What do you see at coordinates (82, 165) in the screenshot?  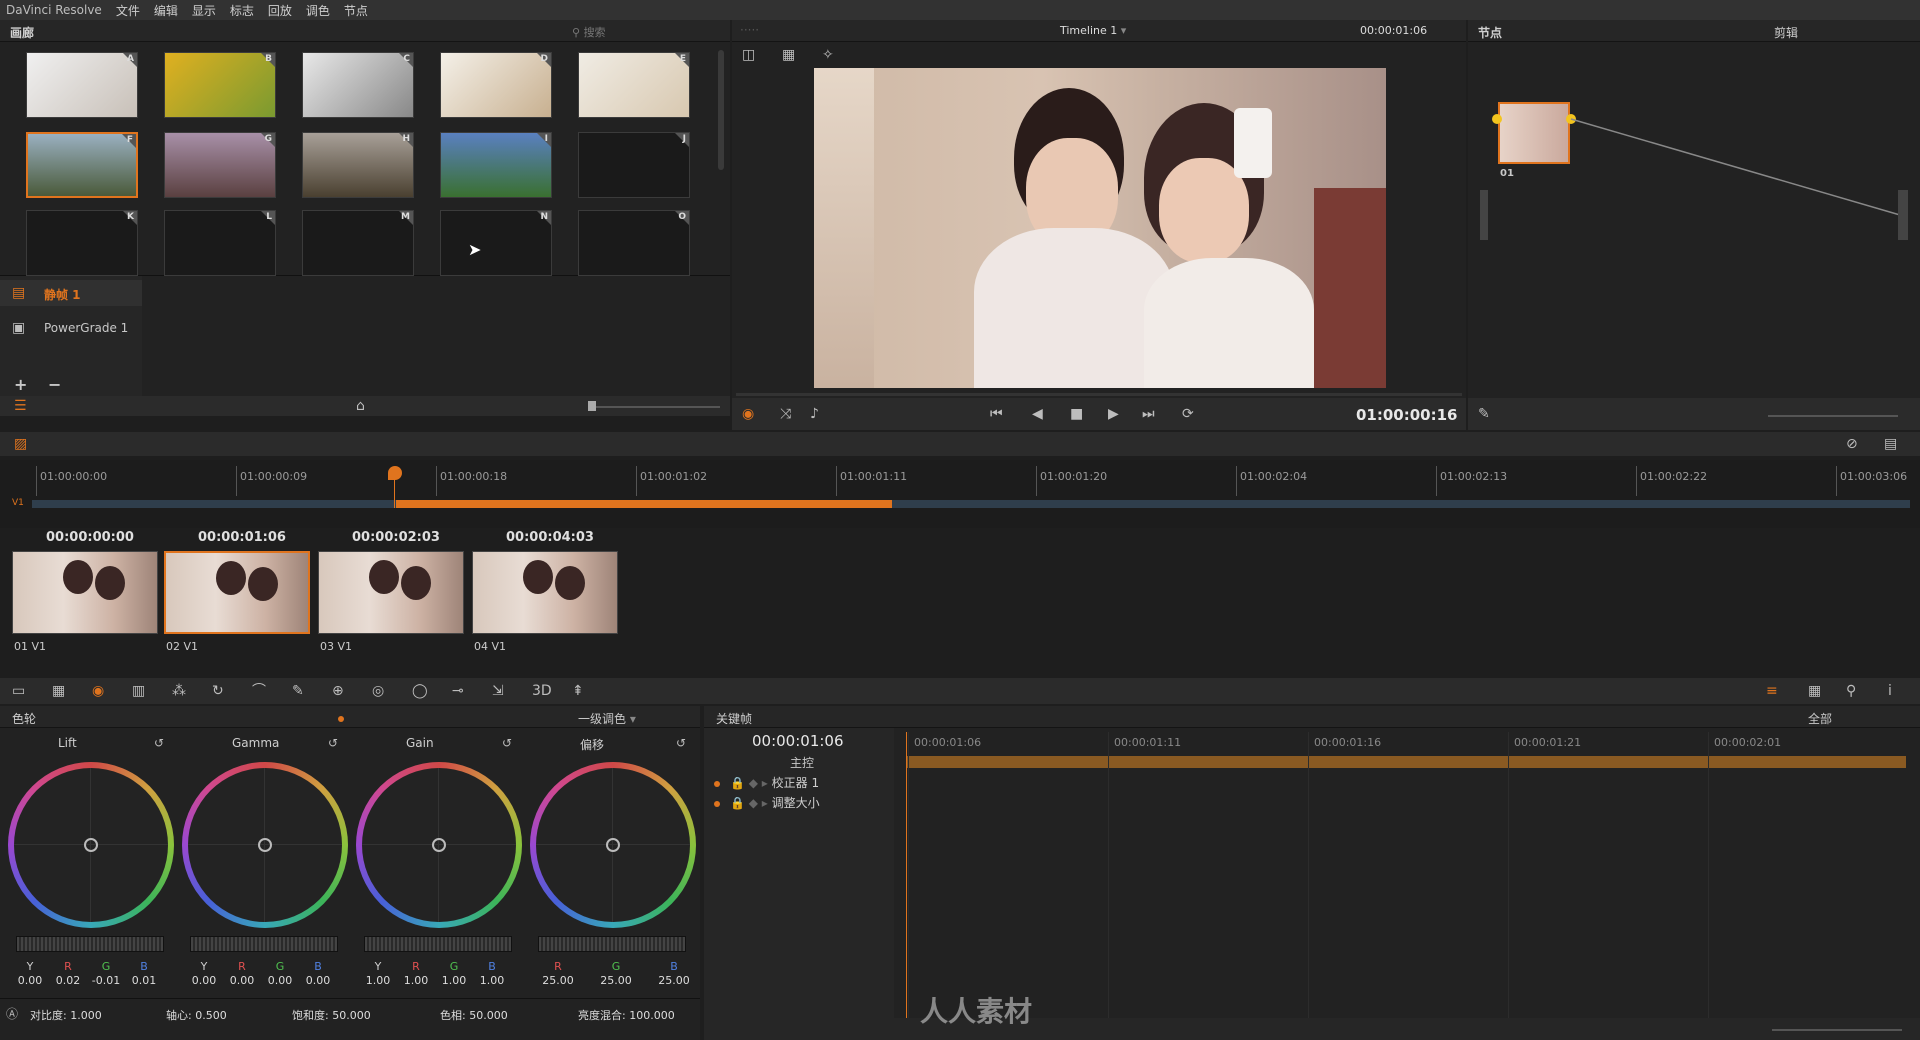 I see `still-f: F` at bounding box center [82, 165].